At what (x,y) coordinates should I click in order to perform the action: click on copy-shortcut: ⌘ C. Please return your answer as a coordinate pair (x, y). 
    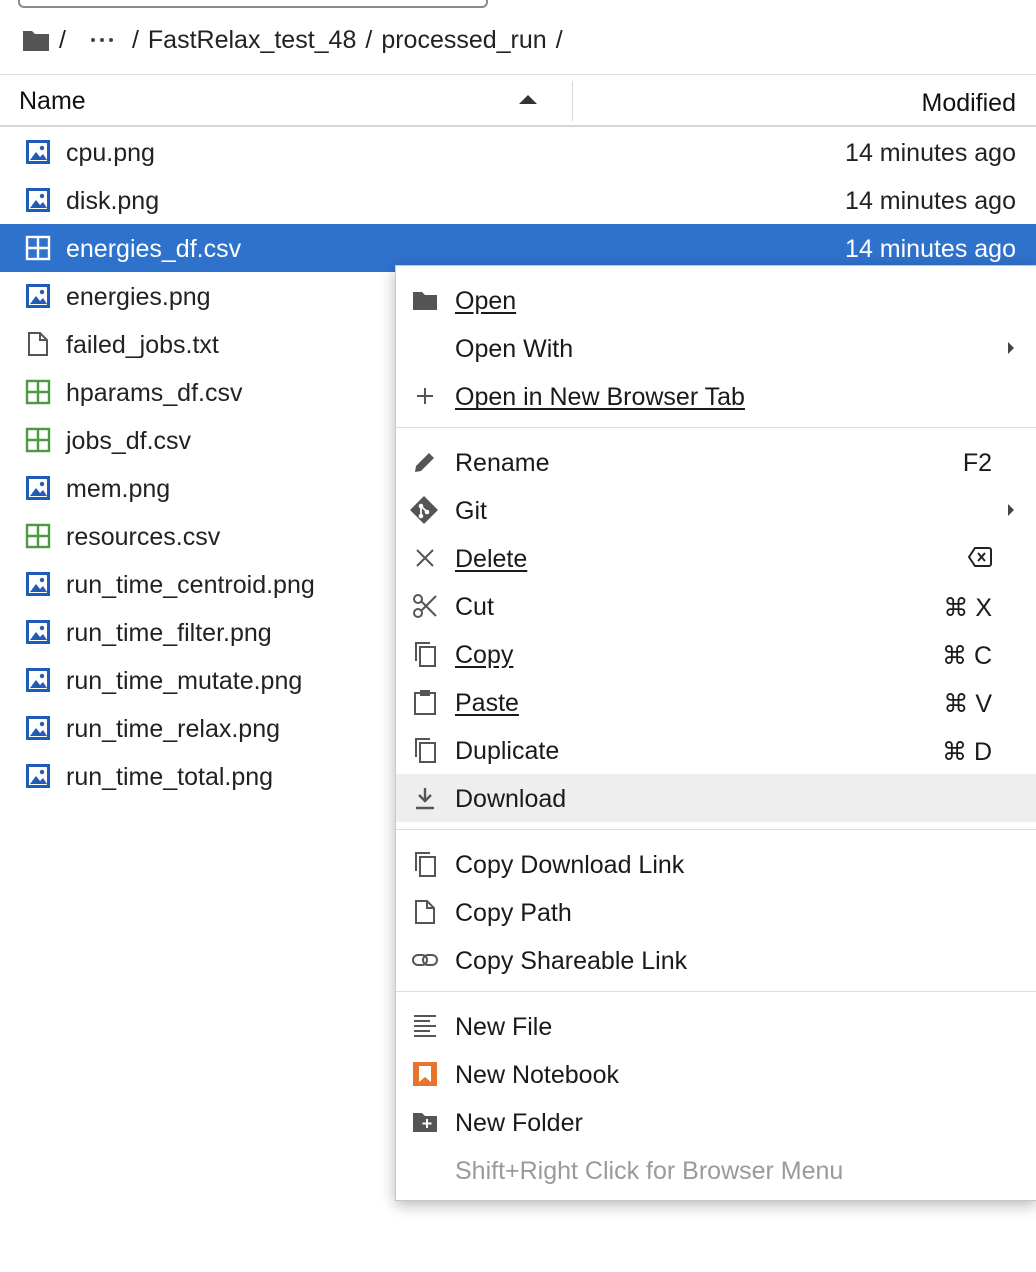
    Looking at the image, I should click on (967, 656).